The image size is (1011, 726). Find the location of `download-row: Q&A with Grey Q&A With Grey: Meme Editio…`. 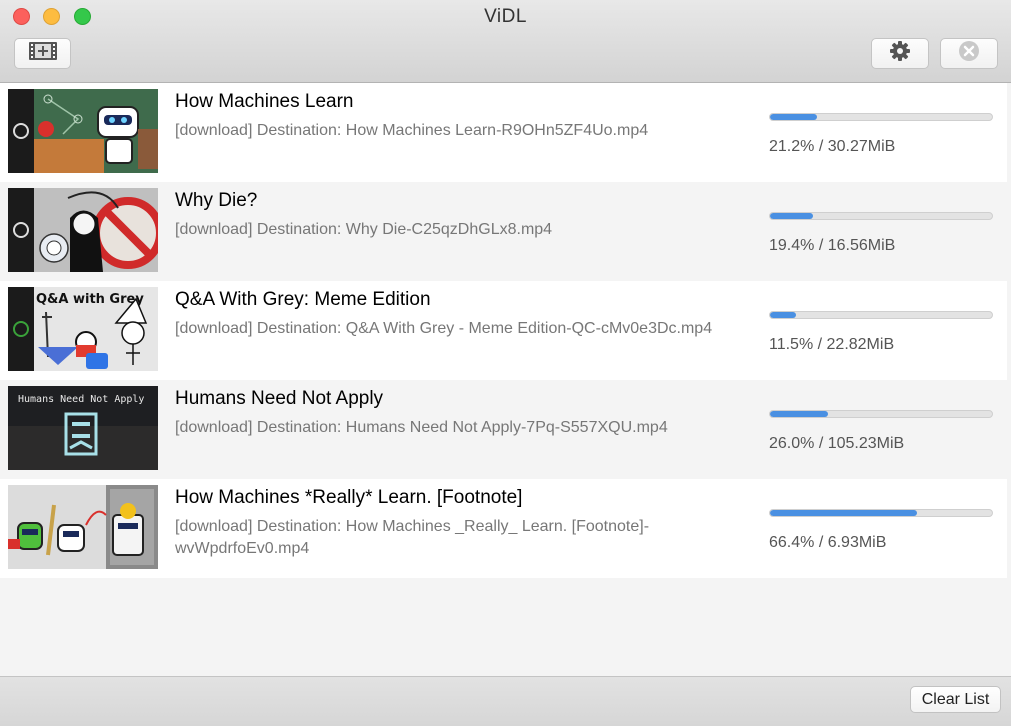

download-row: Q&A with Grey Q&A With Grey: Meme Editio… is located at coordinates (503, 330).